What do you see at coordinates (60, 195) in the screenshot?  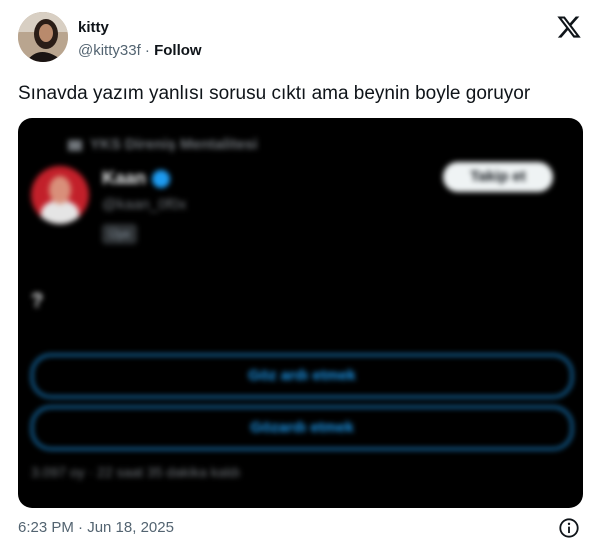 I see `poll-author-avatar` at bounding box center [60, 195].